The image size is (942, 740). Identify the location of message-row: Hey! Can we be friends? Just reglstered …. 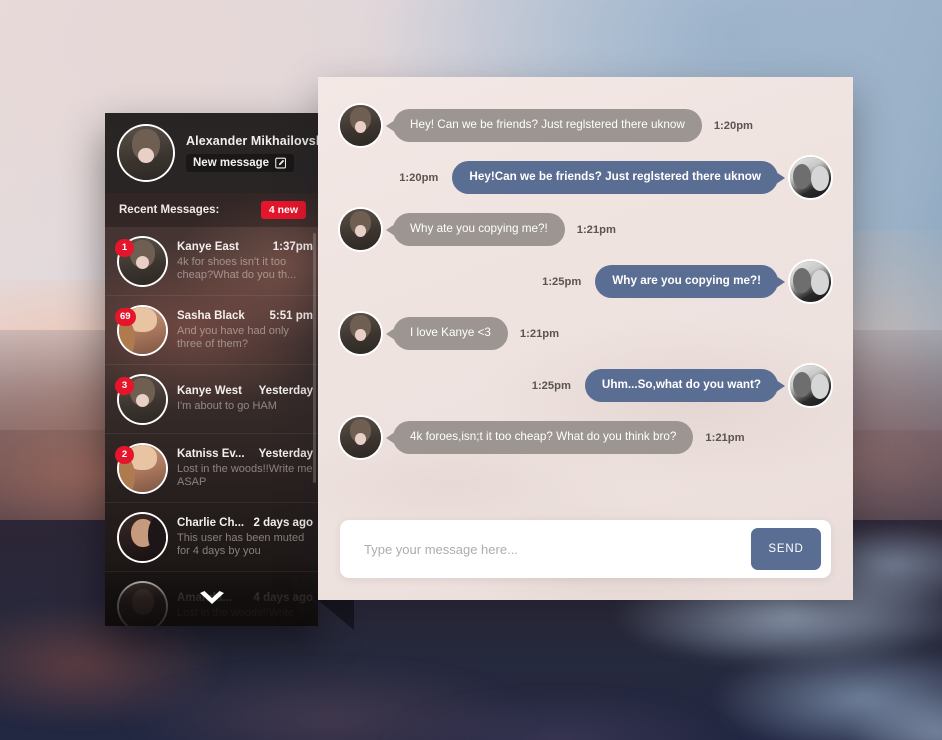
(585, 125).